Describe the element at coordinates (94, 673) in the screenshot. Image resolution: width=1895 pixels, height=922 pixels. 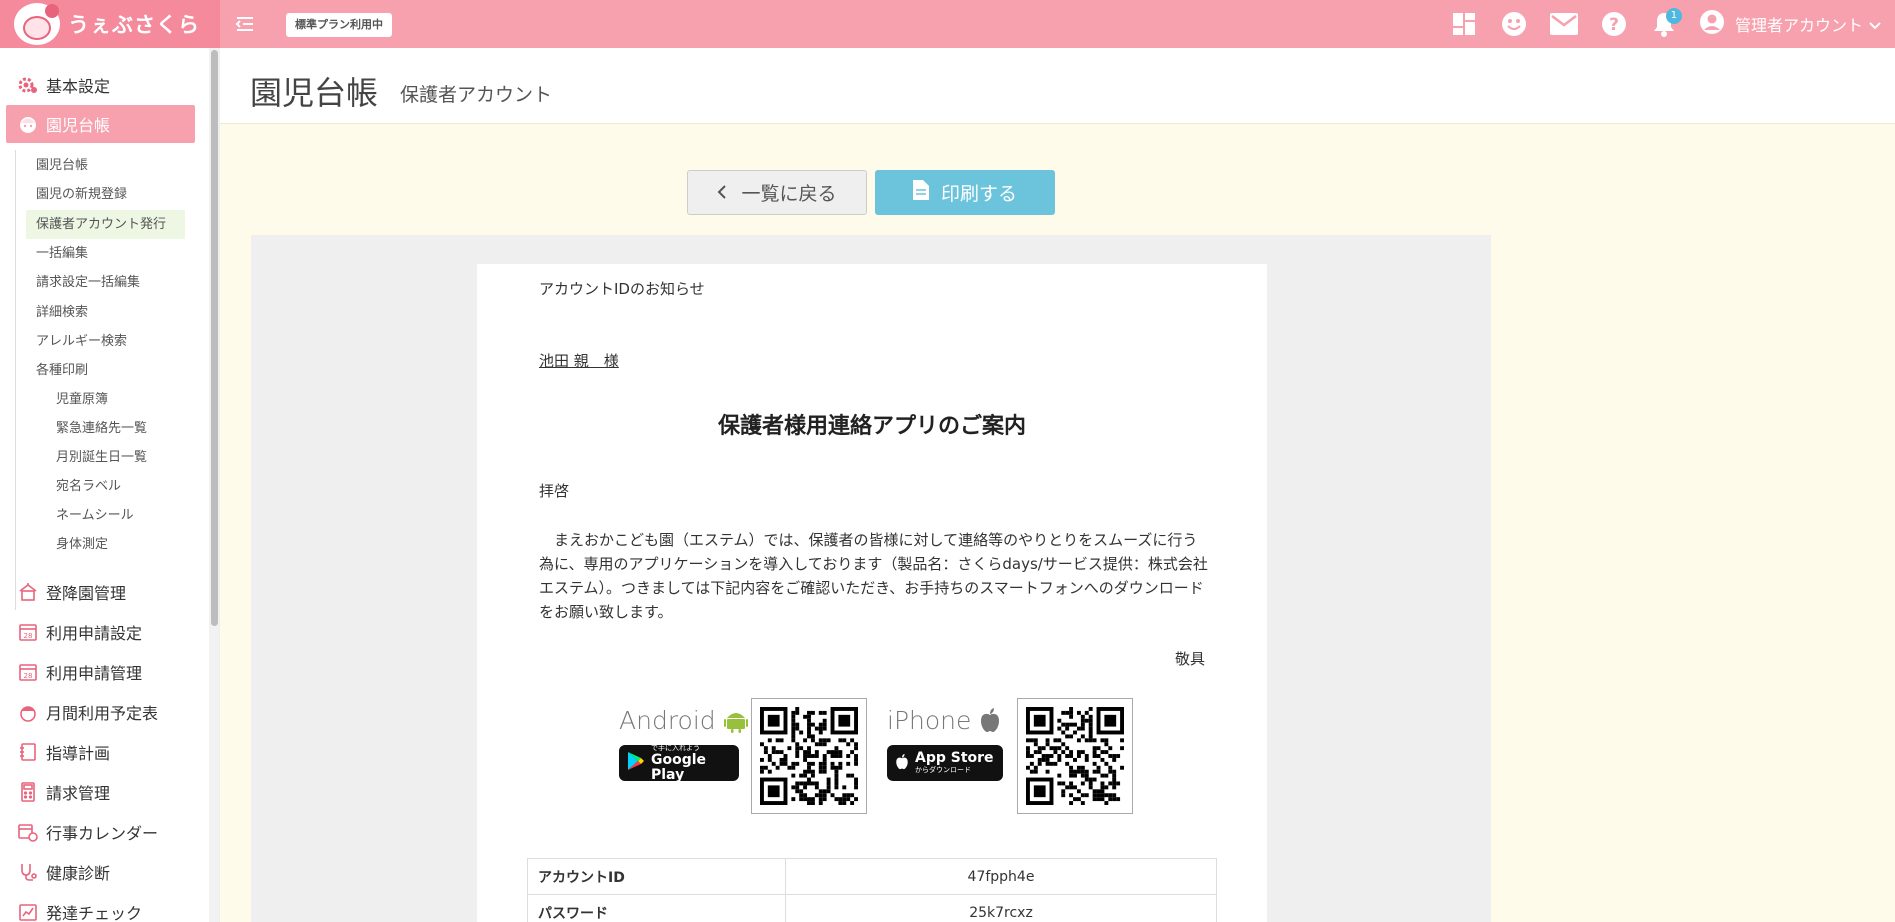
I see `sidebar-item-label: 利用申請管理` at that location.